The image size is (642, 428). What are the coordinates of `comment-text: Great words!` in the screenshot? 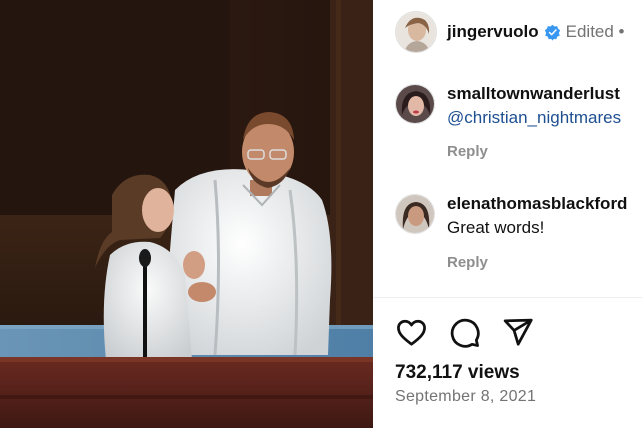 It's located at (496, 227).